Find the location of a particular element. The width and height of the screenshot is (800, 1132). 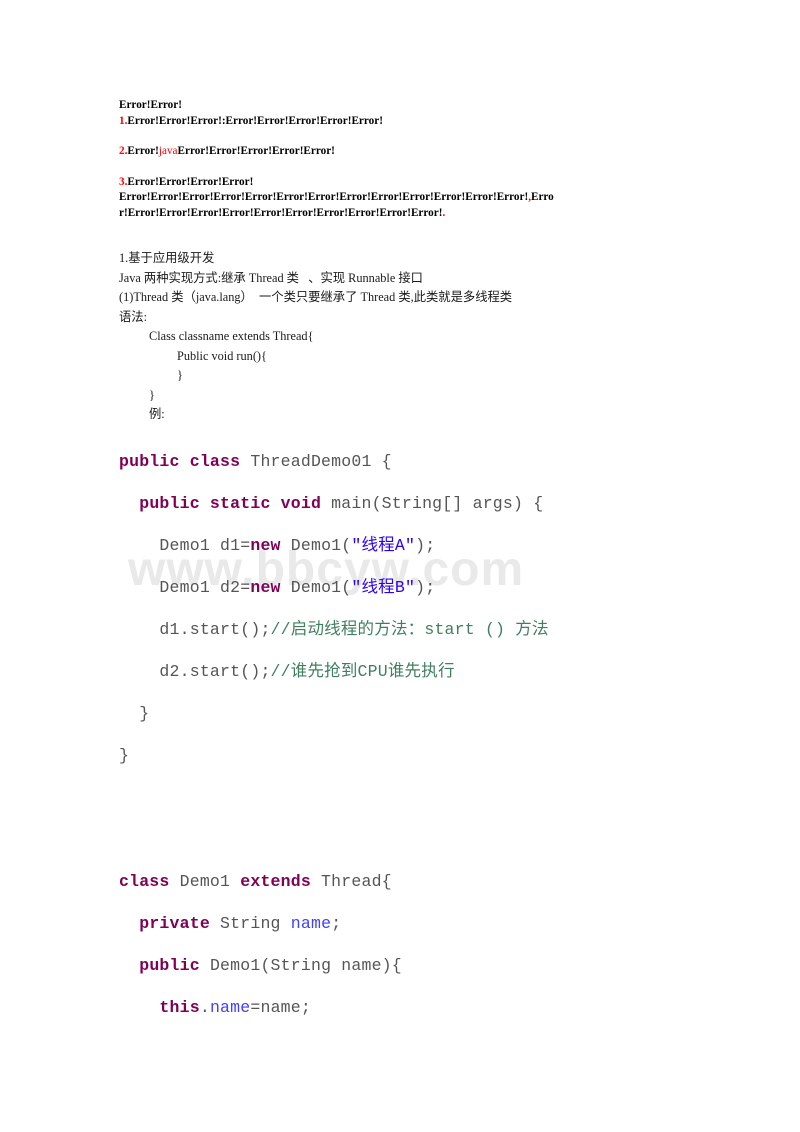

code-keyword: public is located at coordinates (169, 965).